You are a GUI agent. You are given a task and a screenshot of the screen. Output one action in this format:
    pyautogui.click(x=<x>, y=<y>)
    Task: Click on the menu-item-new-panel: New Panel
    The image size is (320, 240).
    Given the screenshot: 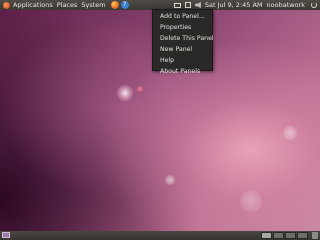 What is the action you would take?
    pyautogui.click(x=182, y=49)
    